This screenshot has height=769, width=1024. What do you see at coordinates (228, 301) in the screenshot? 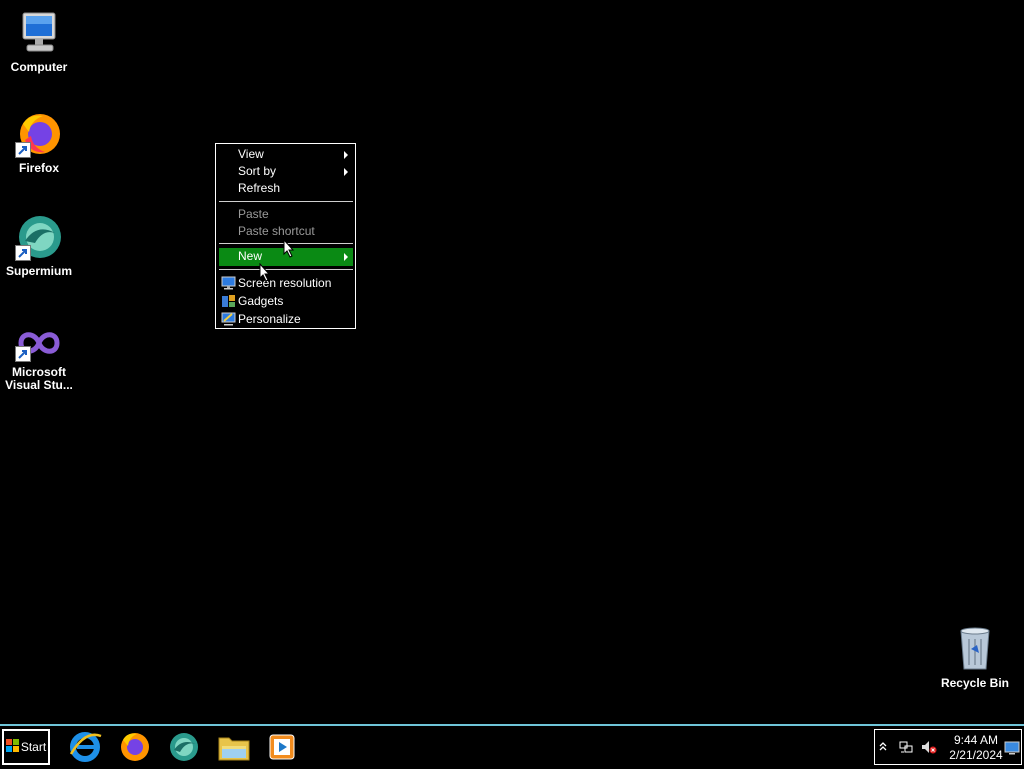
I see `gadgets-icon` at bounding box center [228, 301].